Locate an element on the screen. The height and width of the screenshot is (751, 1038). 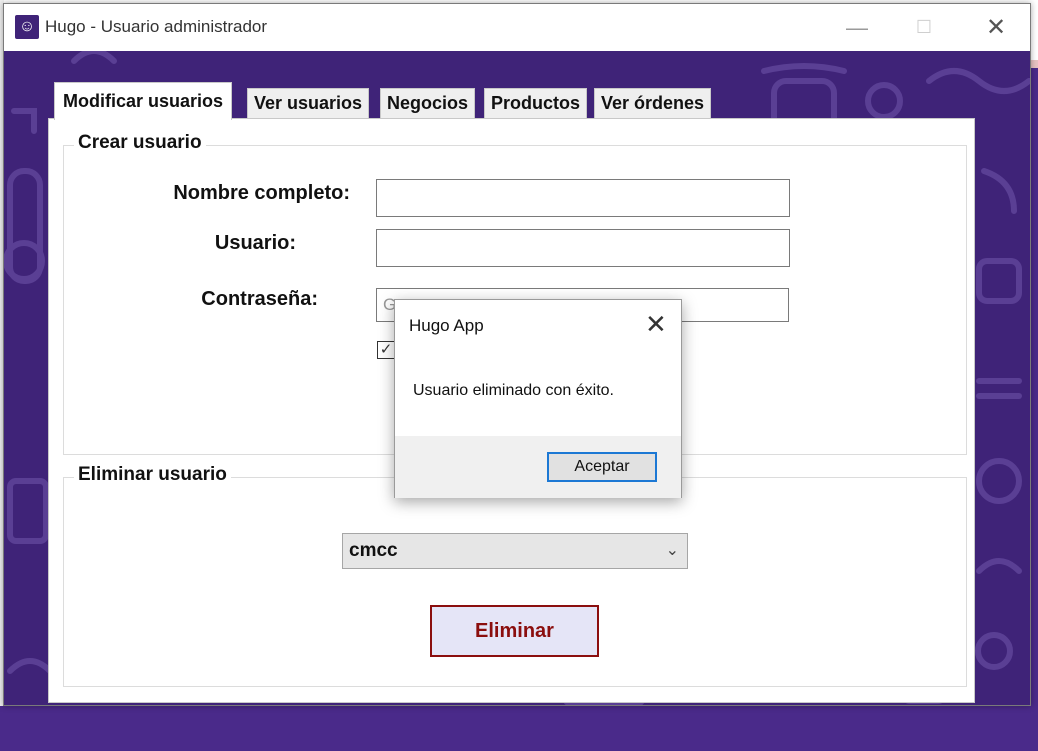
dialog-footer: Aceptar is located at coordinates (538, 467).